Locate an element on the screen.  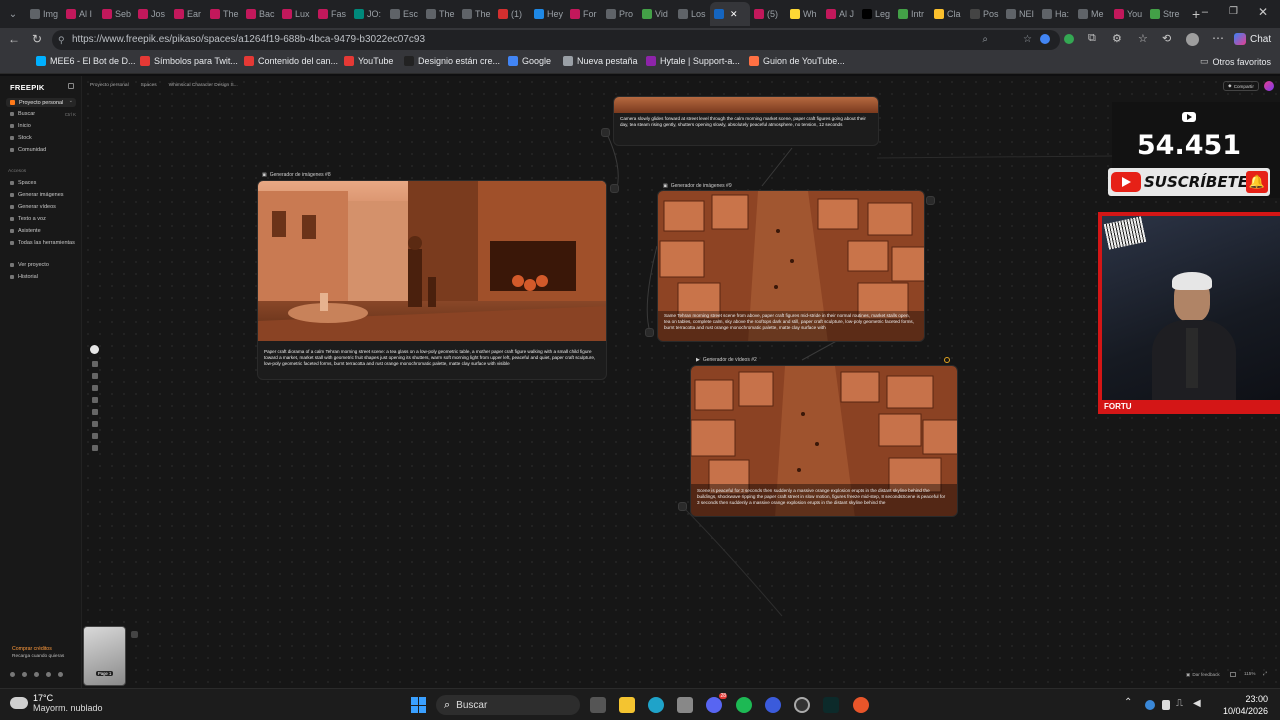
browser-tab: Esc is located at coordinates (404, 14).